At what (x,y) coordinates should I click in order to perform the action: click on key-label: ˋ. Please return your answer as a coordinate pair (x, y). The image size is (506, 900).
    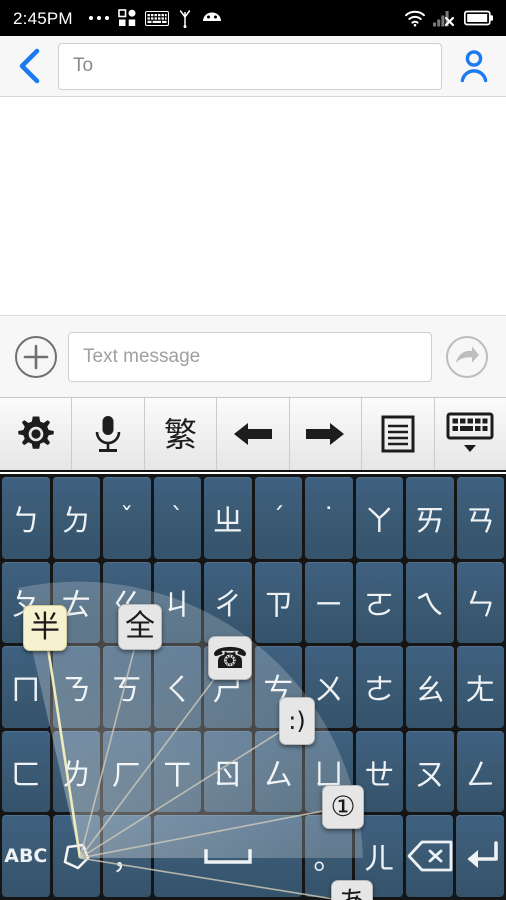
    Looking at the image, I should click on (177, 517).